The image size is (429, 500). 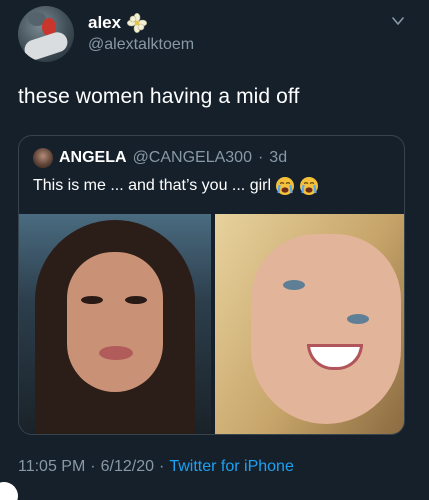 I want to click on quoted-text-row: This is me ... and that’s you ... girl, so click(x=176, y=186).